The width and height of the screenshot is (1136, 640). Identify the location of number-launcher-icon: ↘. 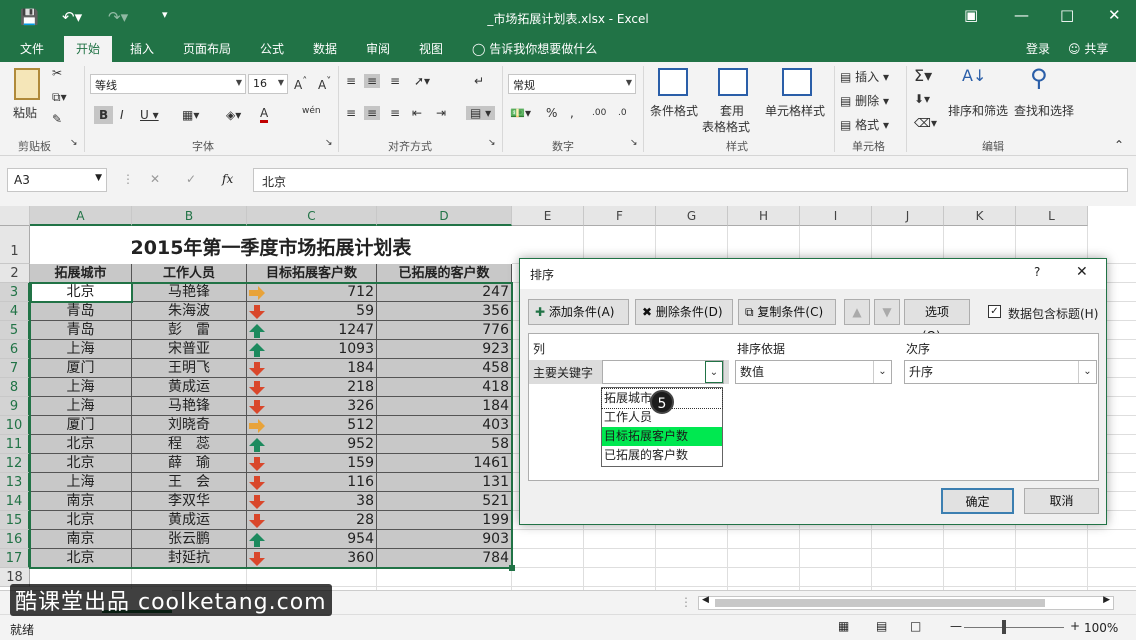
(634, 143).